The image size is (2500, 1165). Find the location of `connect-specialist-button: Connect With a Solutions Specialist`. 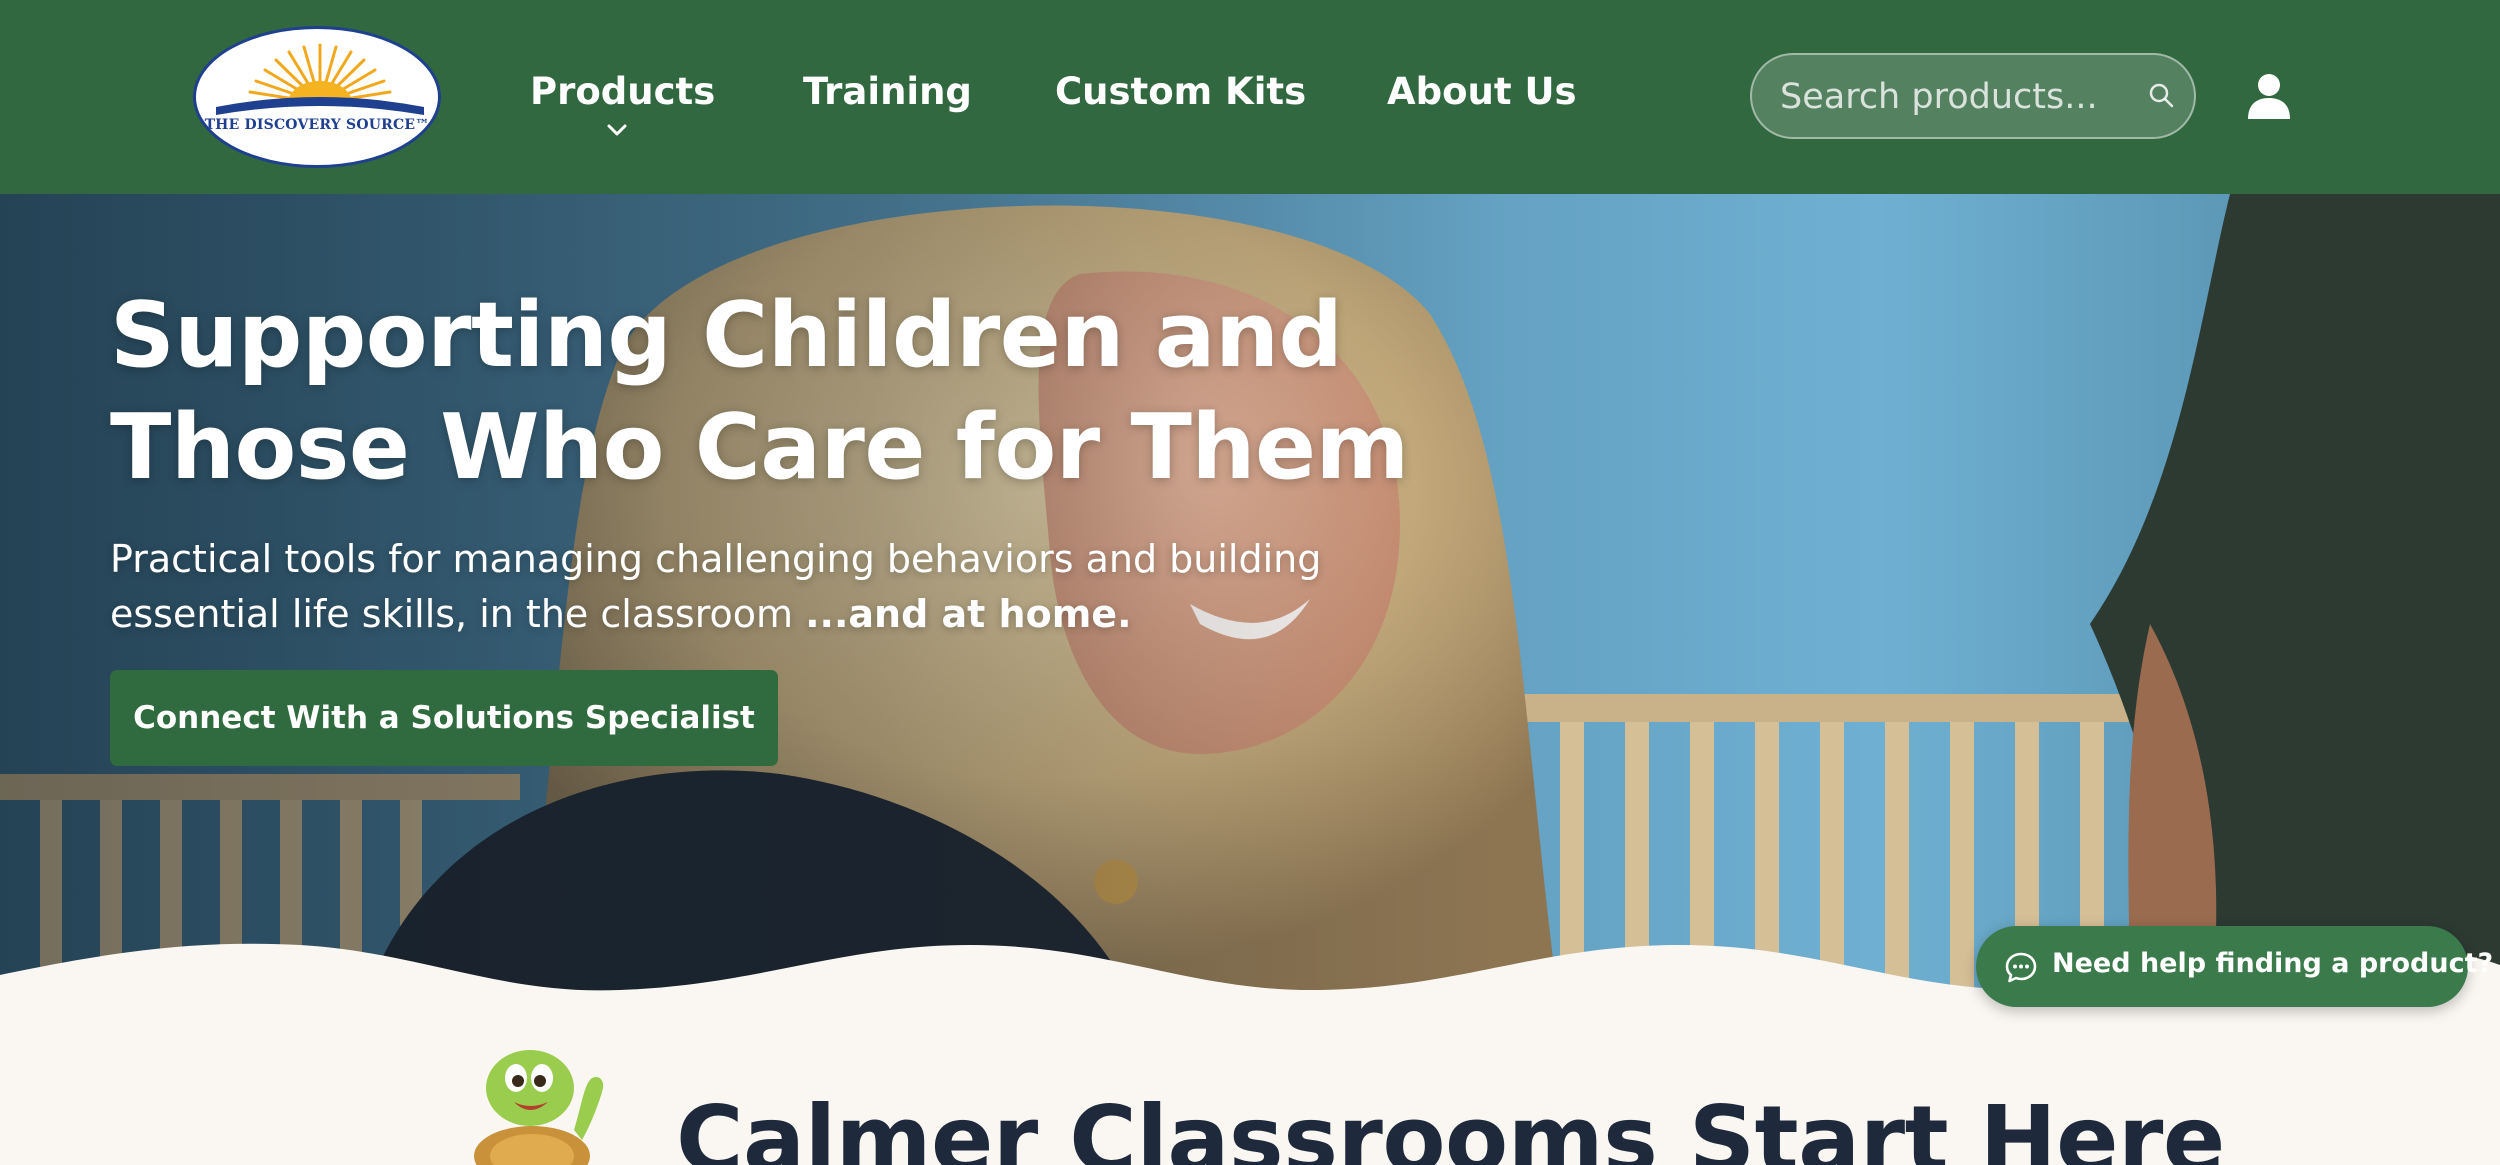

connect-specialist-button: Connect With a Solutions Specialist is located at coordinates (444, 718).